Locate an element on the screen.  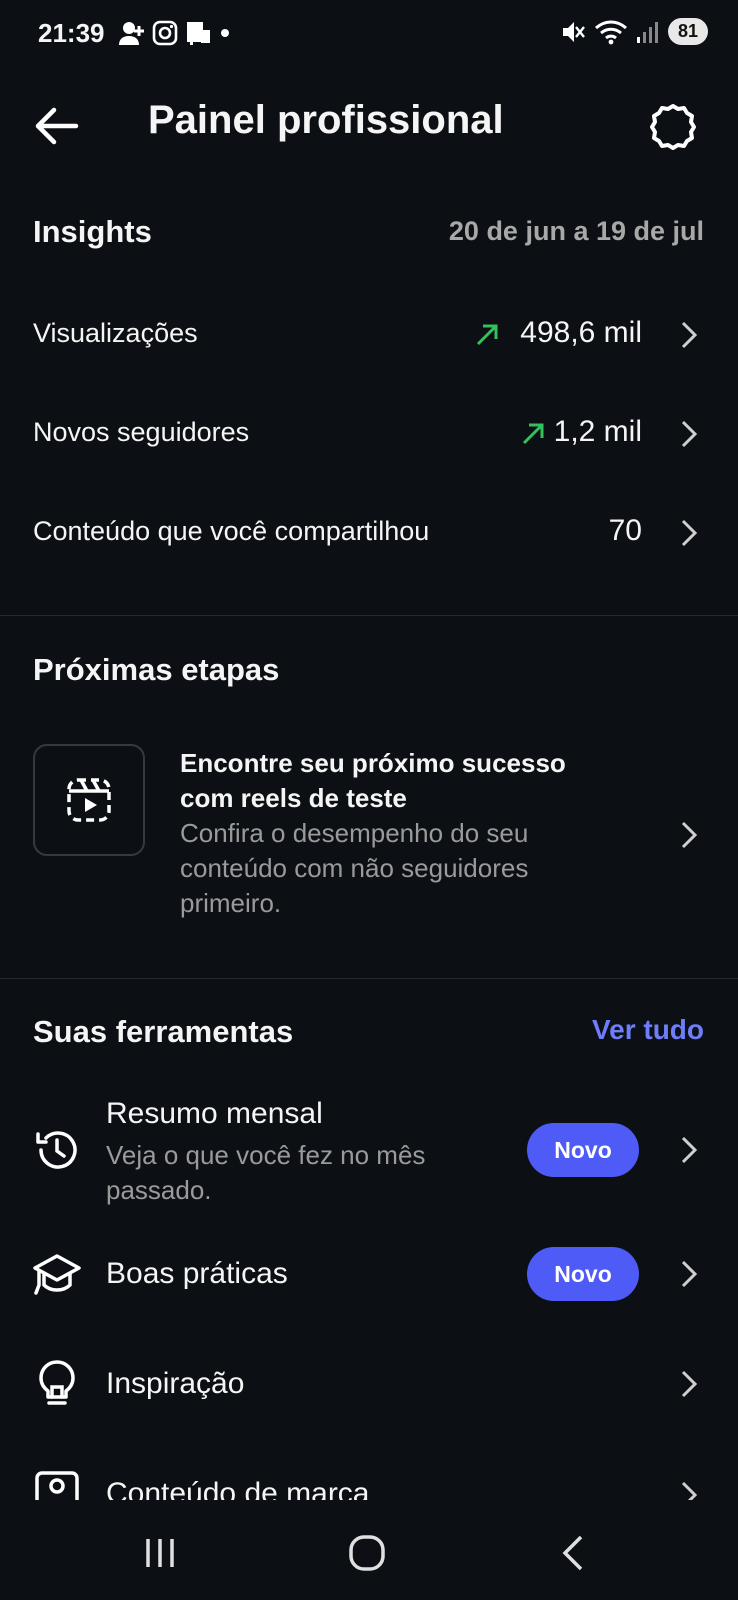
back-nav-icon is located at coordinates (573, 1553).